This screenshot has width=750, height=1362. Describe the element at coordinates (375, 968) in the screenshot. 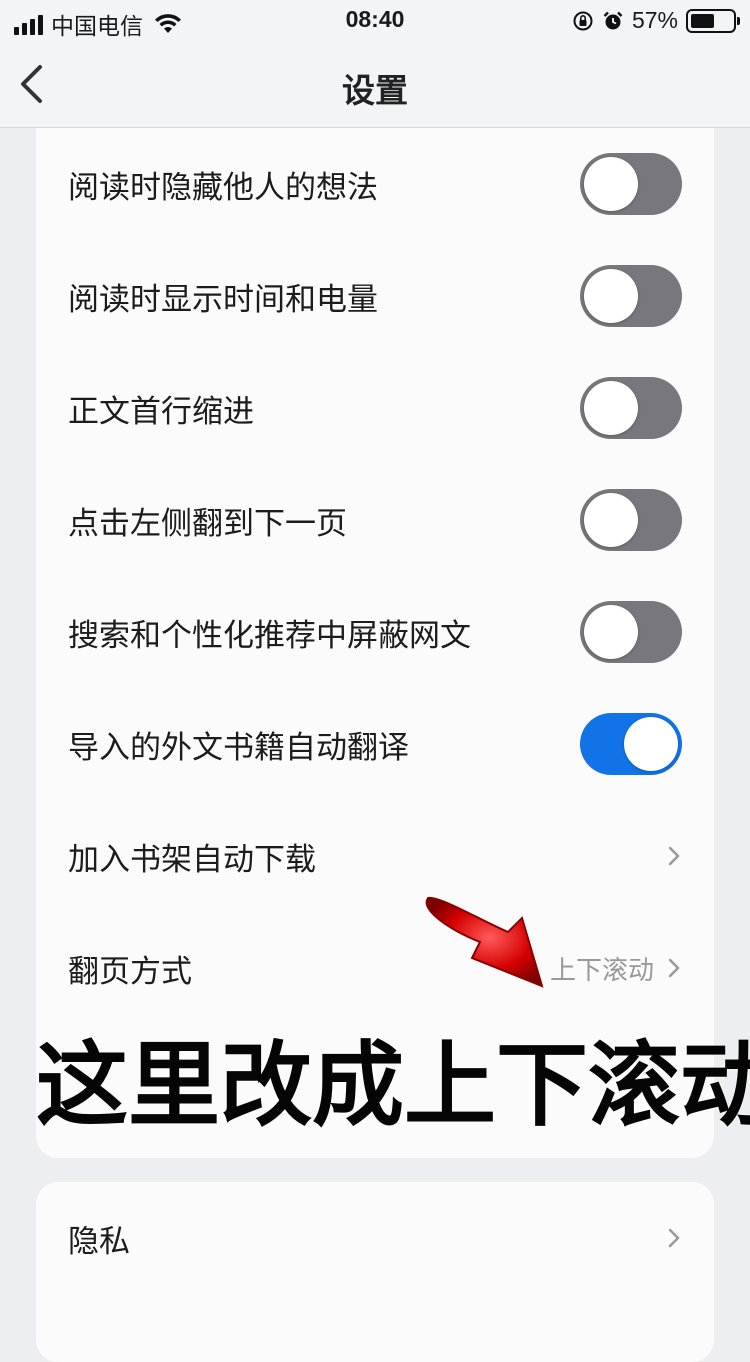

I see `settings-row: 翻页方式 上下滚动` at that location.